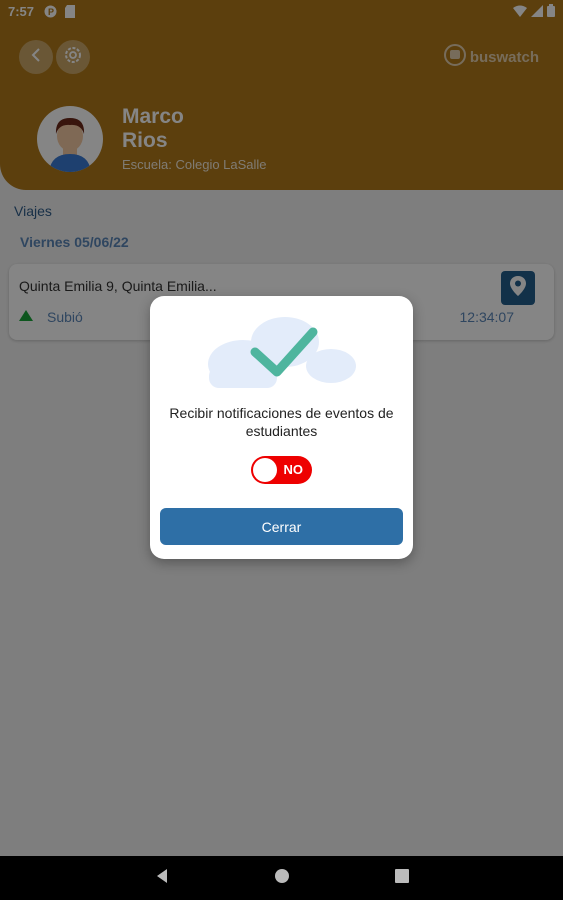 The width and height of the screenshot is (563, 900). I want to click on nav-home-icon, so click(282, 878).